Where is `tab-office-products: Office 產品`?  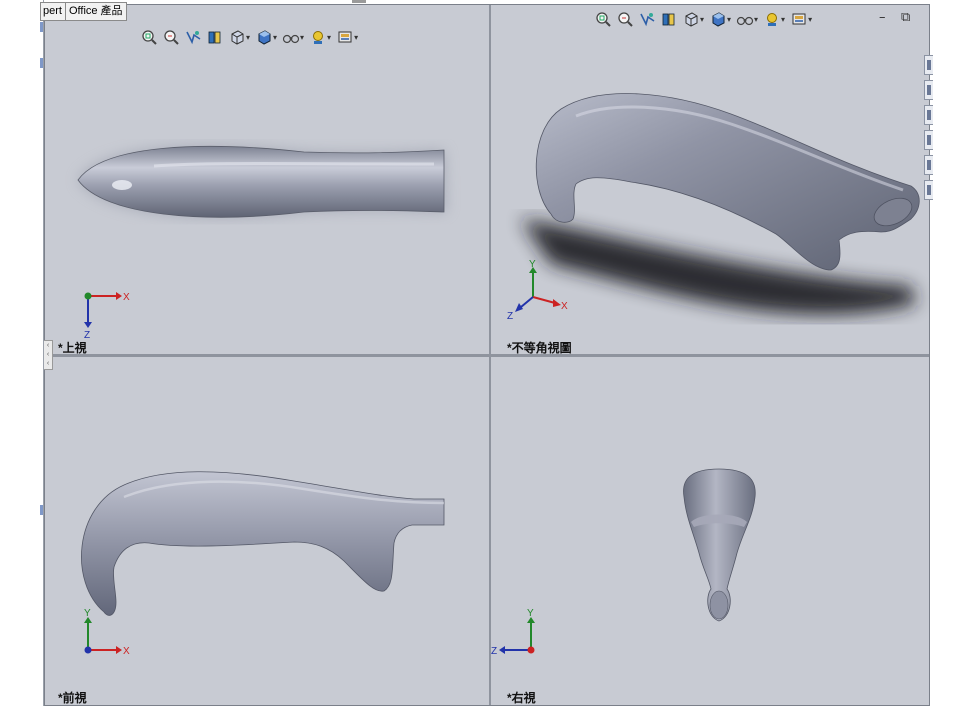 tab-office-products: Office 產品 is located at coordinates (95, 11).